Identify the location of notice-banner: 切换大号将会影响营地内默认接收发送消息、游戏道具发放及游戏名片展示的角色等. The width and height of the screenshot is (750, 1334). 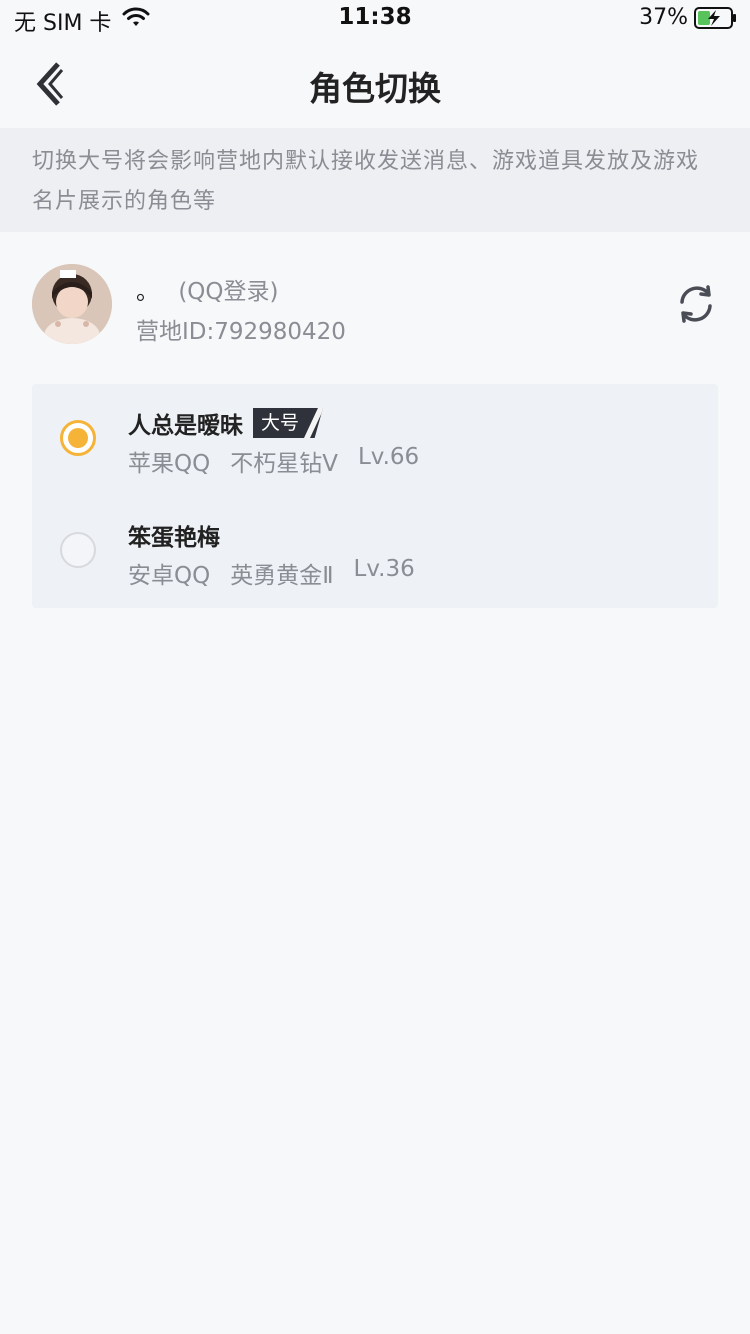
(375, 180).